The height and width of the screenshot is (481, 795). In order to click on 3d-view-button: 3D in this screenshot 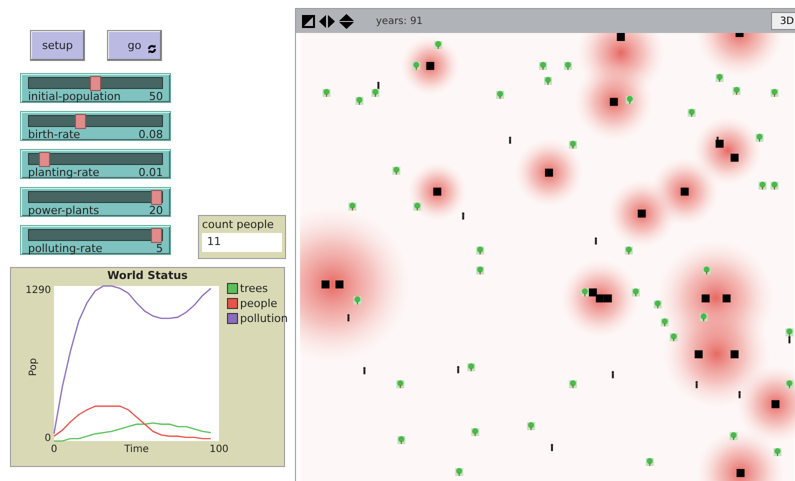, I will do `click(782, 21)`.